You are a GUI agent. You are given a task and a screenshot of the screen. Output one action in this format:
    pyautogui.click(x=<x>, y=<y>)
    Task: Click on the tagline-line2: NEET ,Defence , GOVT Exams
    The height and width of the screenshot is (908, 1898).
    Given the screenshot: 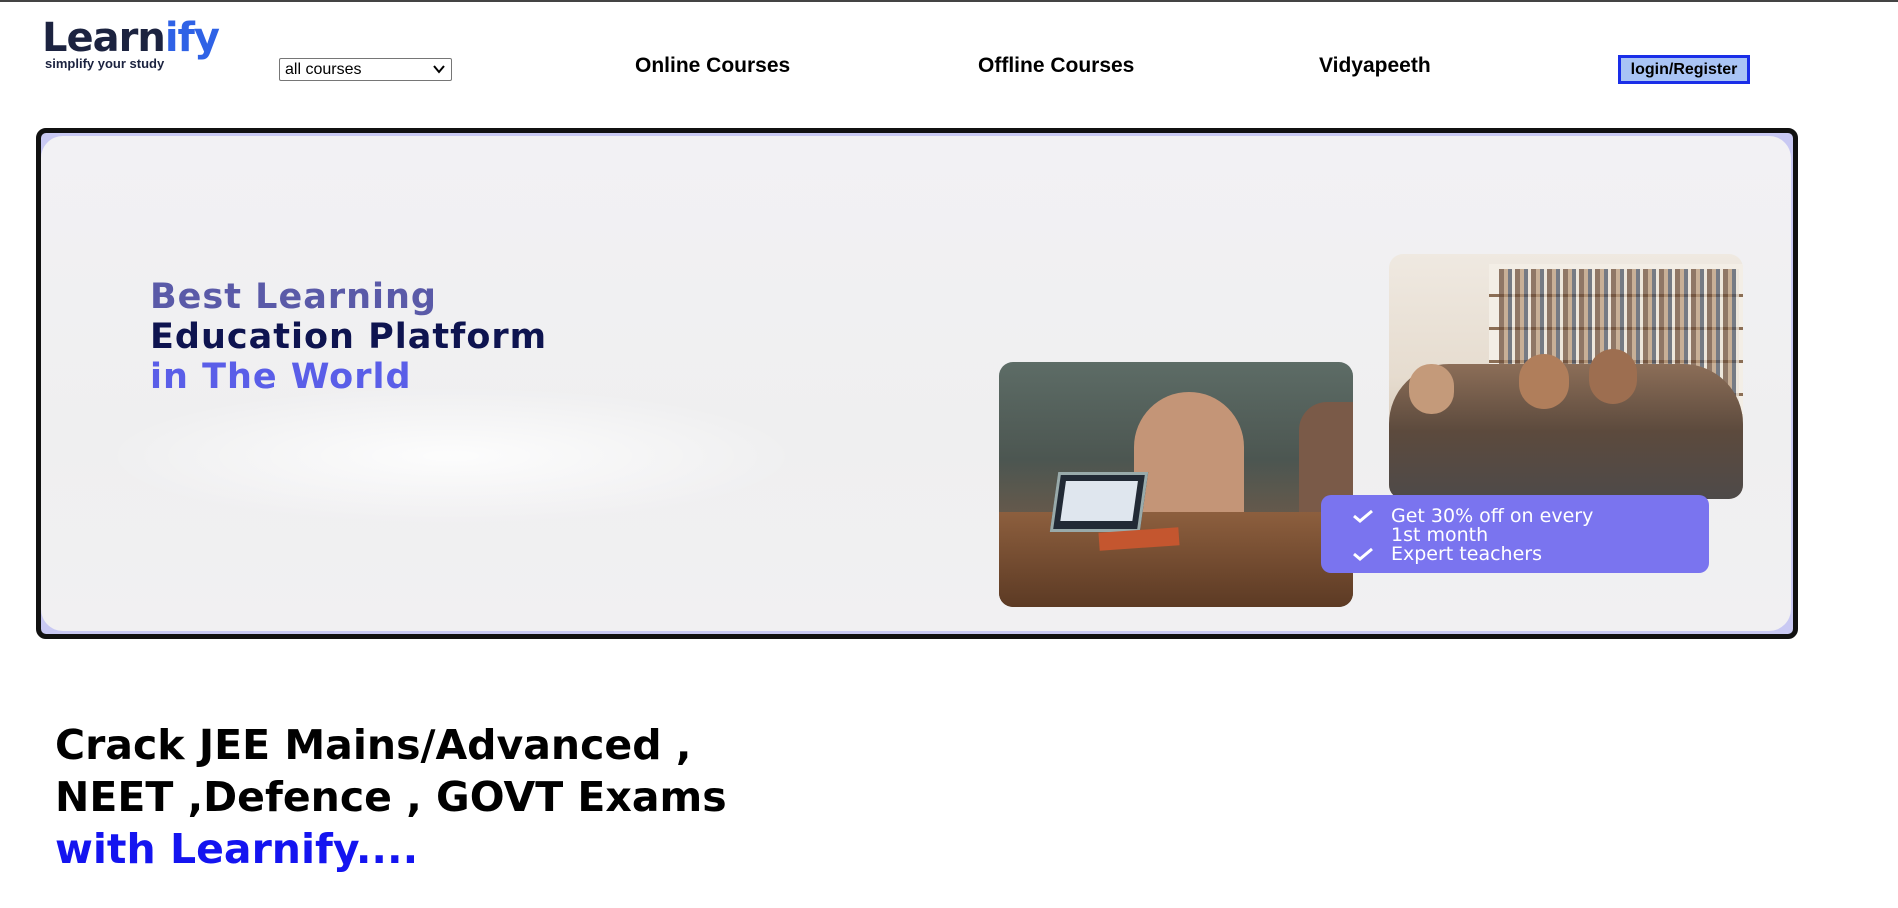 What is the action you would take?
    pyautogui.click(x=391, y=797)
    